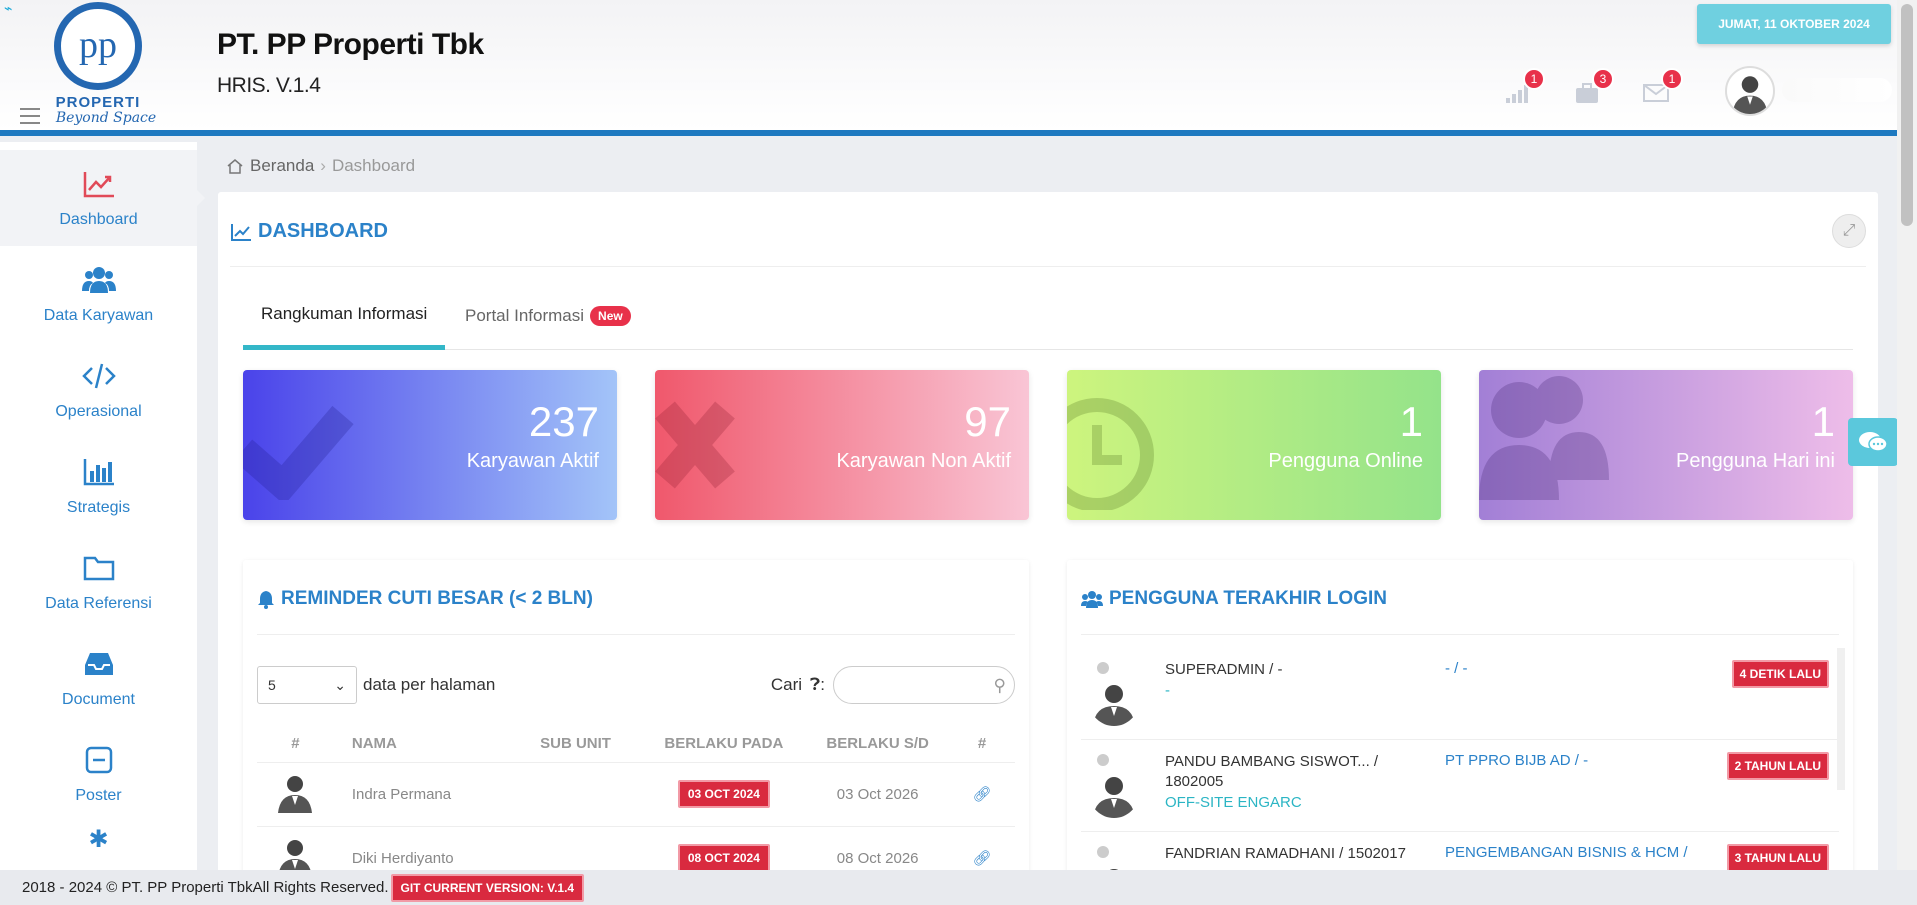 This screenshot has height=905, width=1917. What do you see at coordinates (1460, 694) in the screenshot?
I see `list-item: SUPERADMIN / - - - / - 4 DETIK LALU` at bounding box center [1460, 694].